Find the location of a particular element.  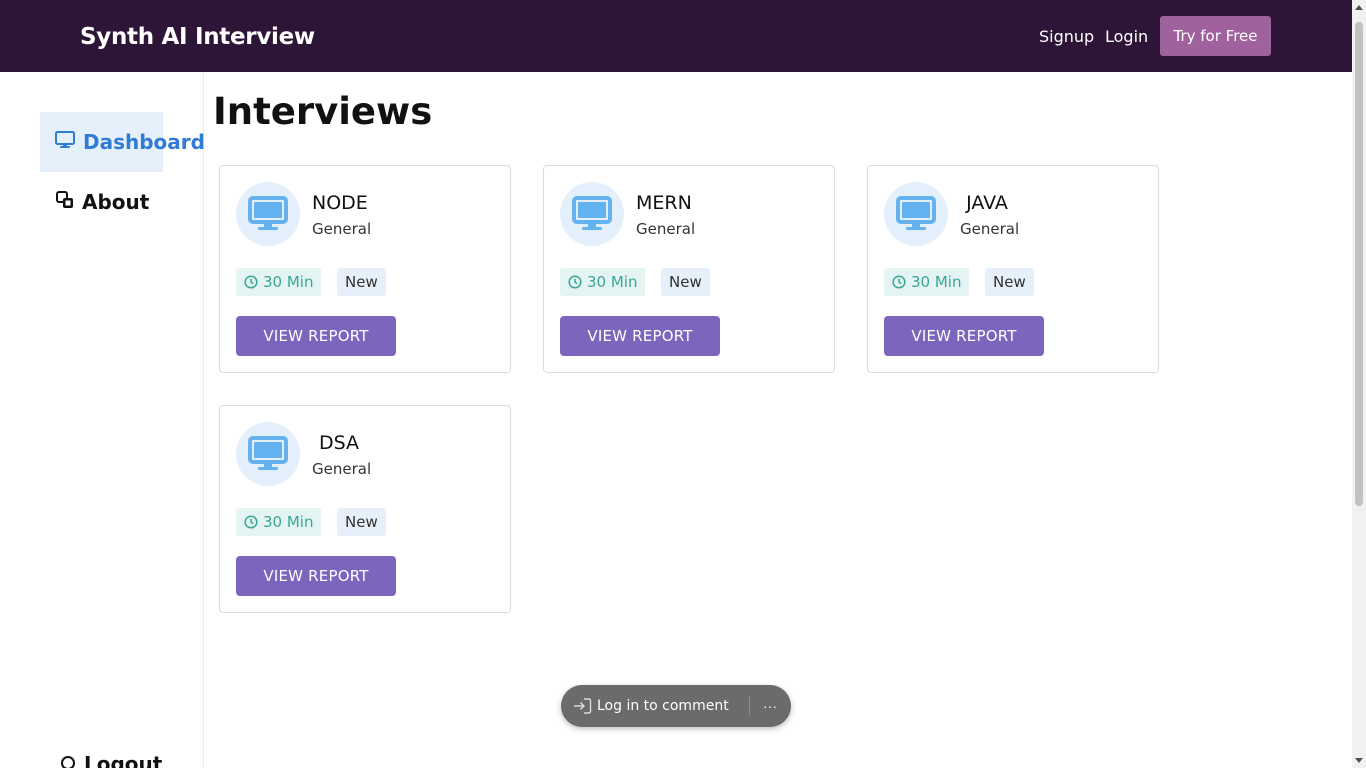

sidebar-item-logout: Logout is located at coordinates (101, 756).